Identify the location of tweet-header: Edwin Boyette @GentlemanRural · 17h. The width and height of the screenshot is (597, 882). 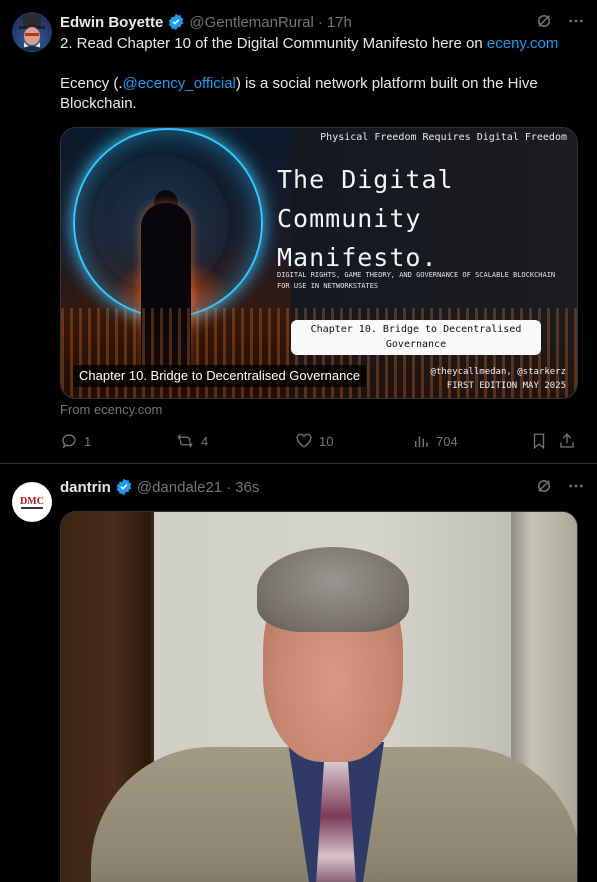
(322, 22).